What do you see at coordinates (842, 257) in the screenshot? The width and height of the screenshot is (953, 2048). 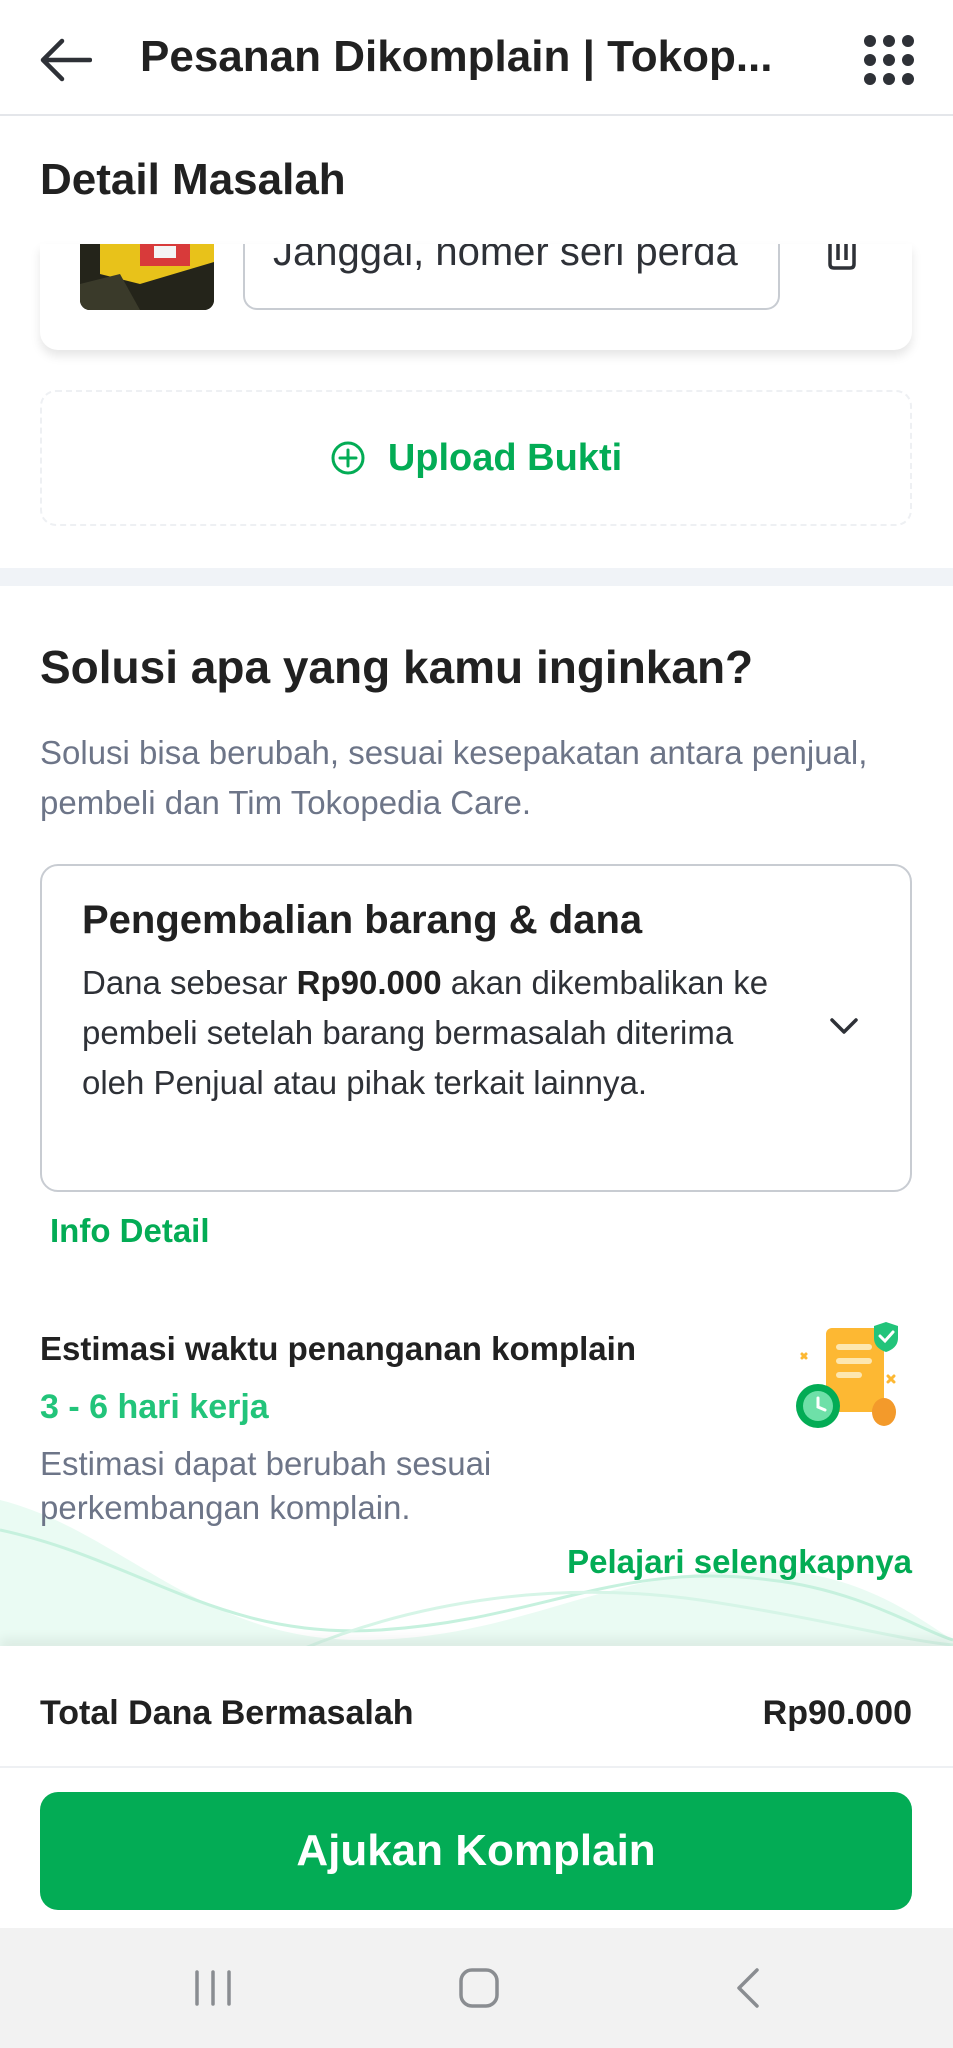 I see `trash-icon` at bounding box center [842, 257].